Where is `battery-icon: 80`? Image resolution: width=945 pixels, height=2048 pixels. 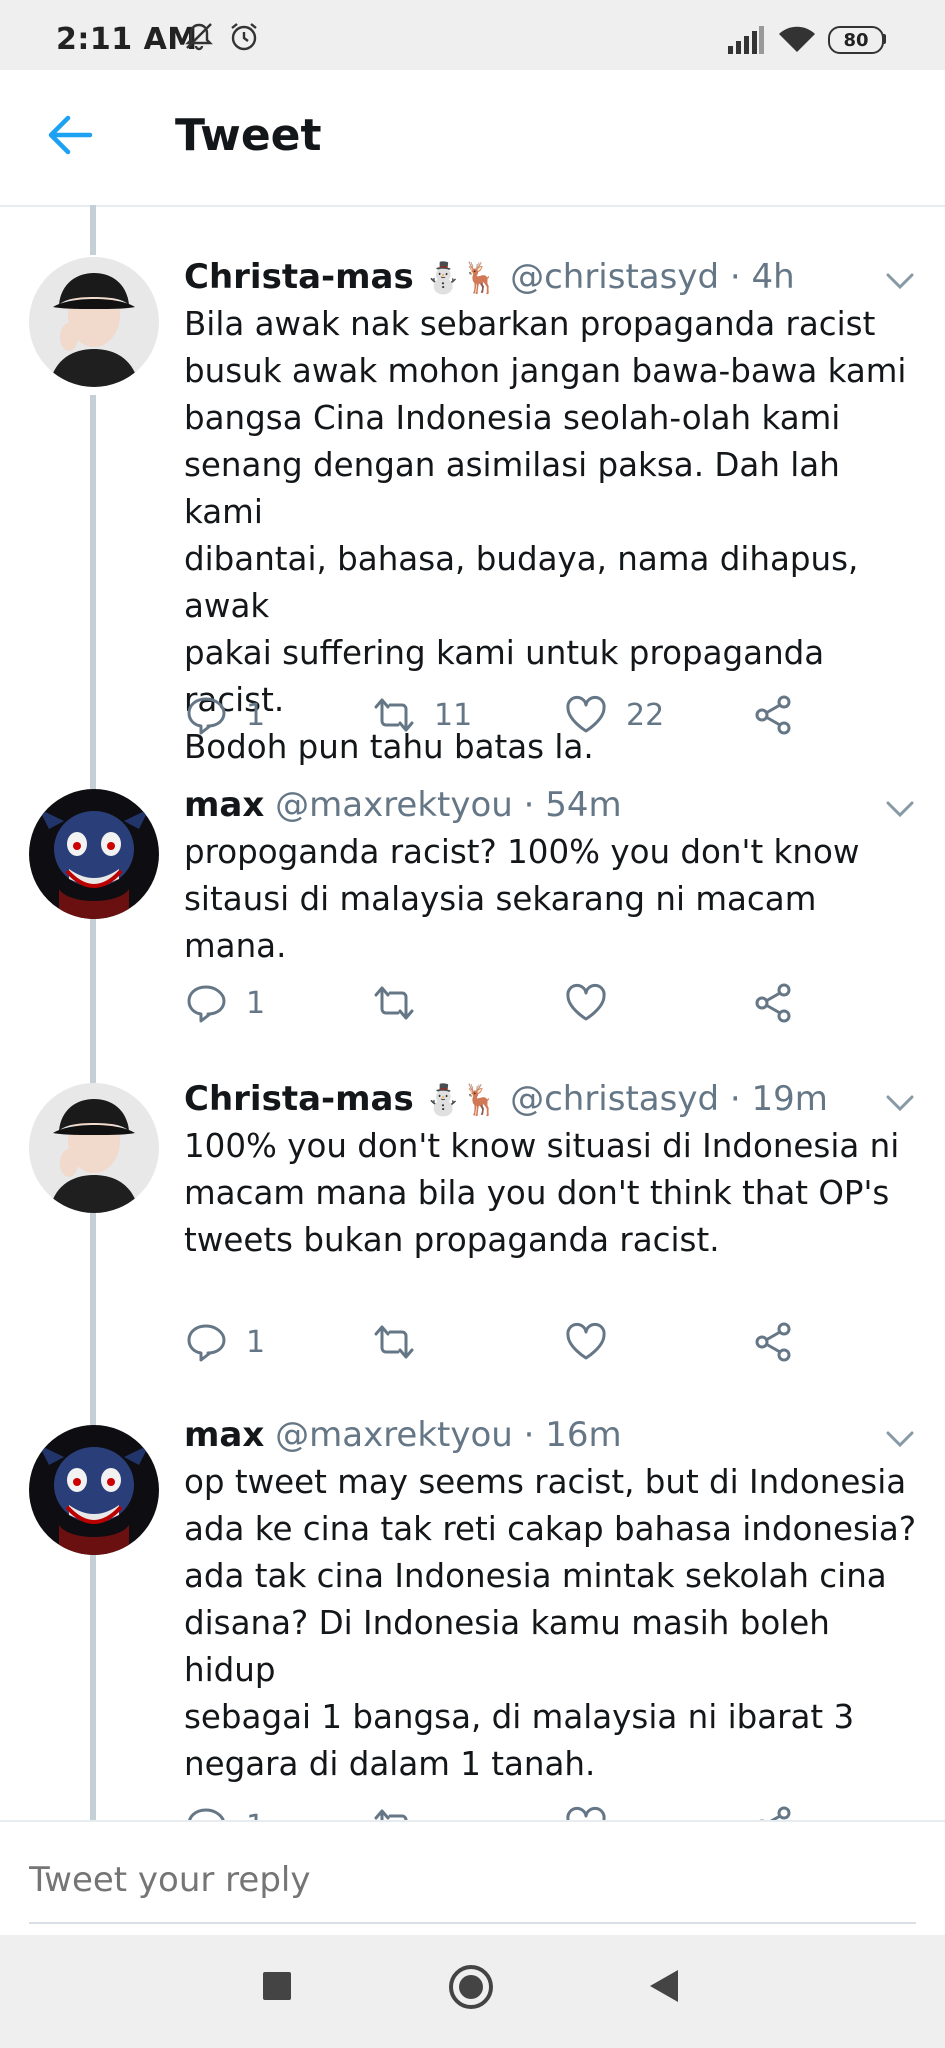
battery-icon: 80 is located at coordinates (857, 40).